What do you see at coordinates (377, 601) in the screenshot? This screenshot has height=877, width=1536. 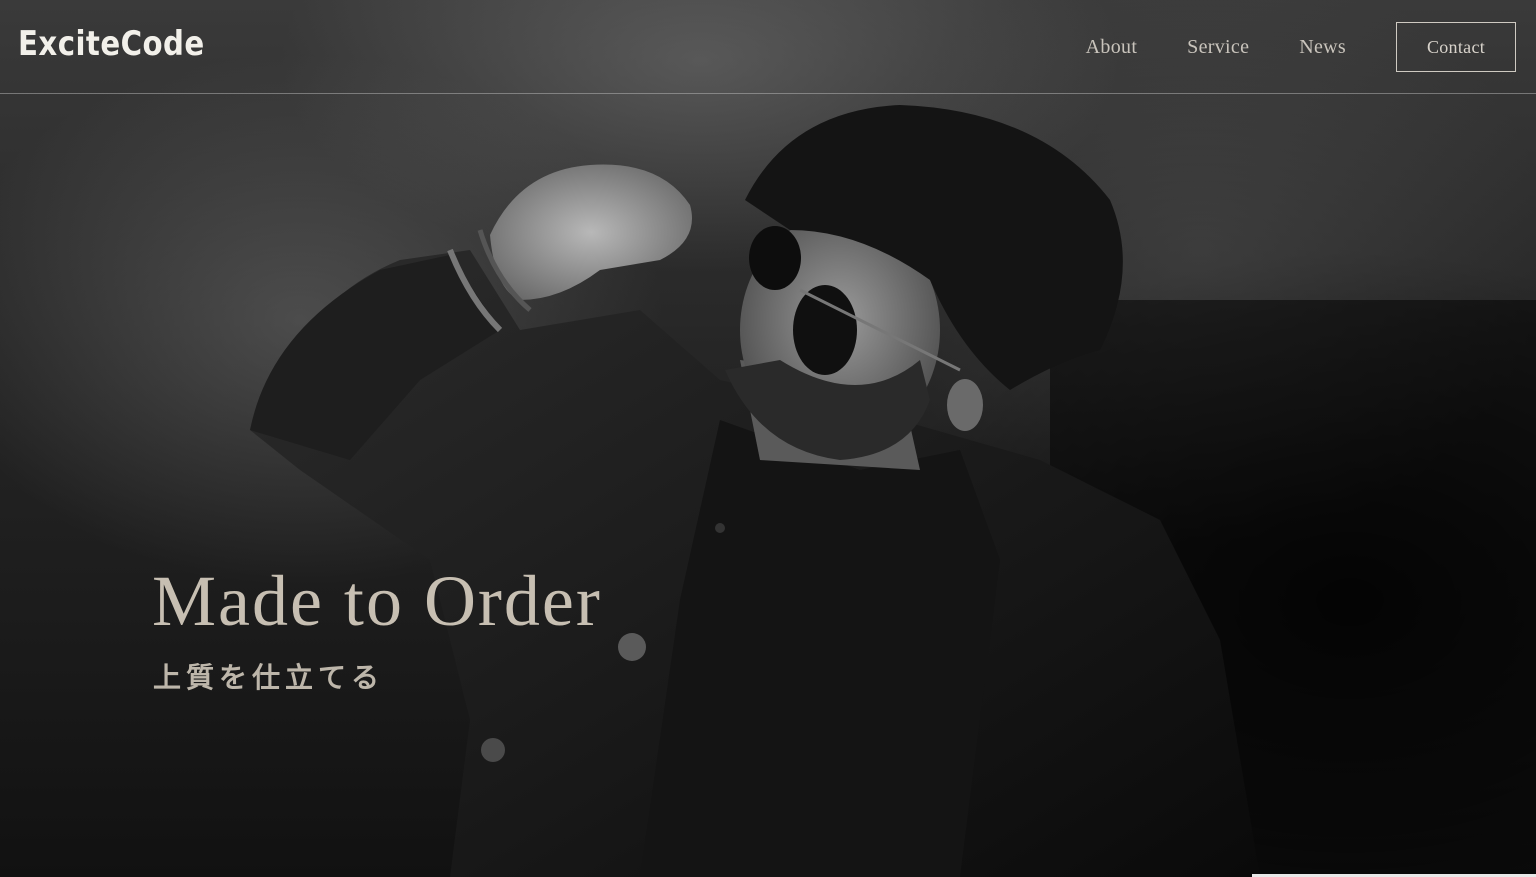 I see `hero-headline: Made to Order` at bounding box center [377, 601].